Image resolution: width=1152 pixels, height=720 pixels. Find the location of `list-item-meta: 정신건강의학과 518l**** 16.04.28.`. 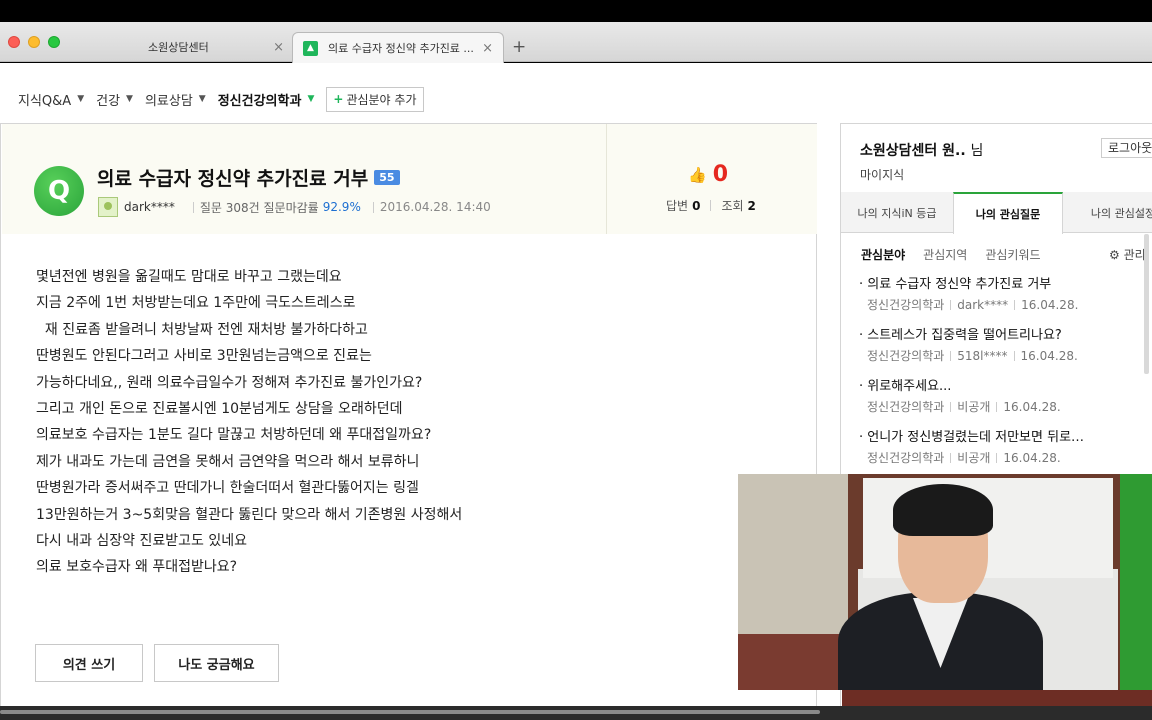

list-item-meta: 정신건강의학과 518l**** 16.04.28. is located at coordinates (1000, 355).